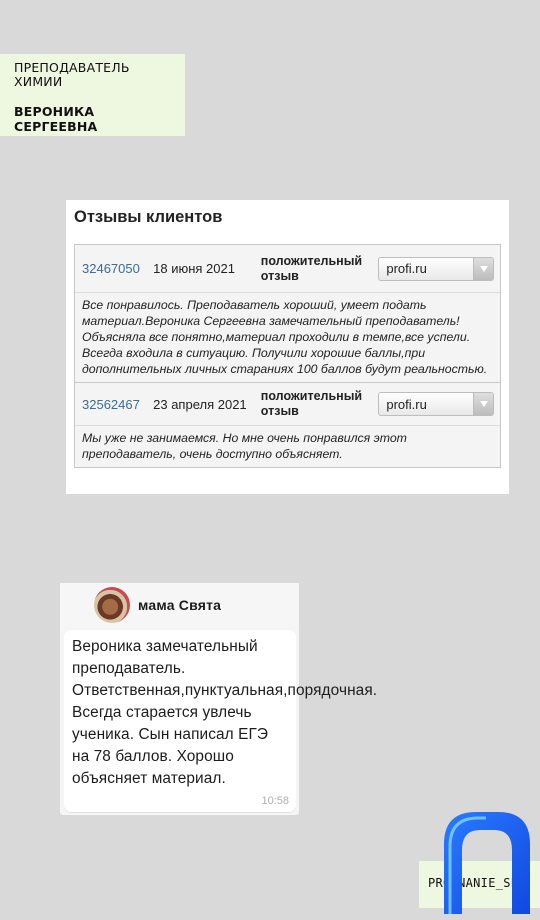  I want to click on blue-arch-logo-icon, so click(487, 863).